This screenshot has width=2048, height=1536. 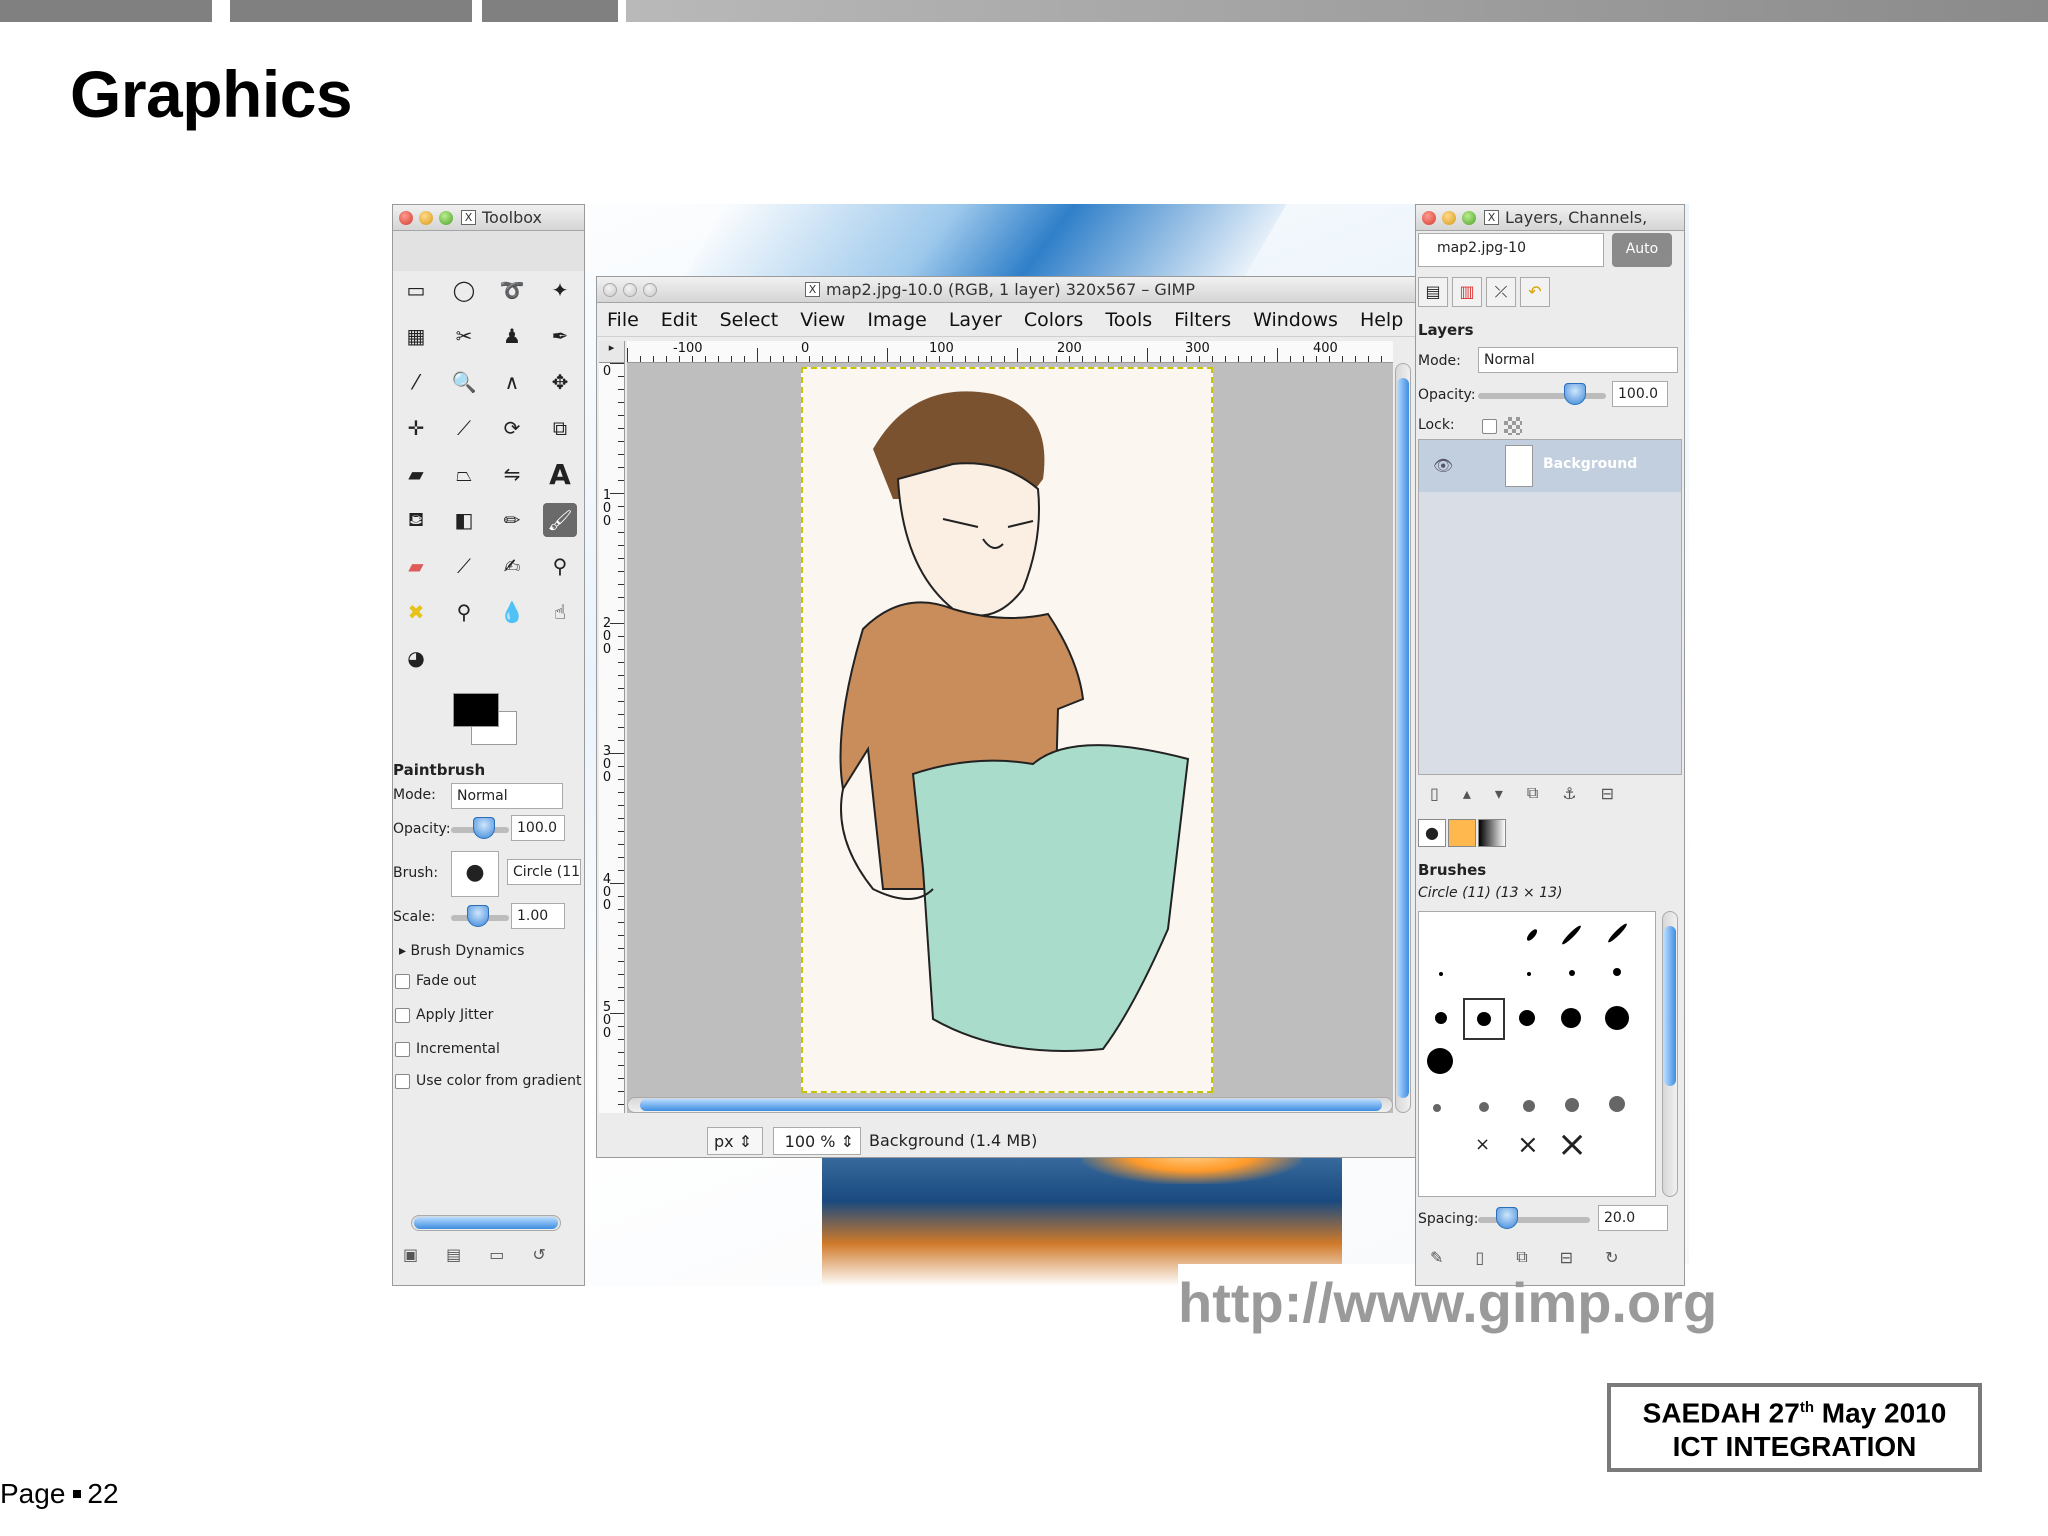 I want to click on smudge-icon: ☝, so click(x=560, y=612).